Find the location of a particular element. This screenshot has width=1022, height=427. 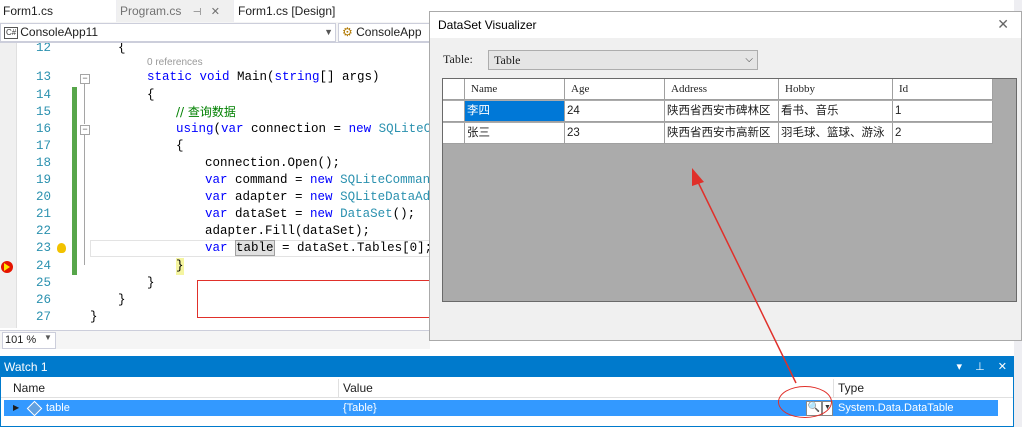

watch-title: Watch 1 is located at coordinates (26, 367).